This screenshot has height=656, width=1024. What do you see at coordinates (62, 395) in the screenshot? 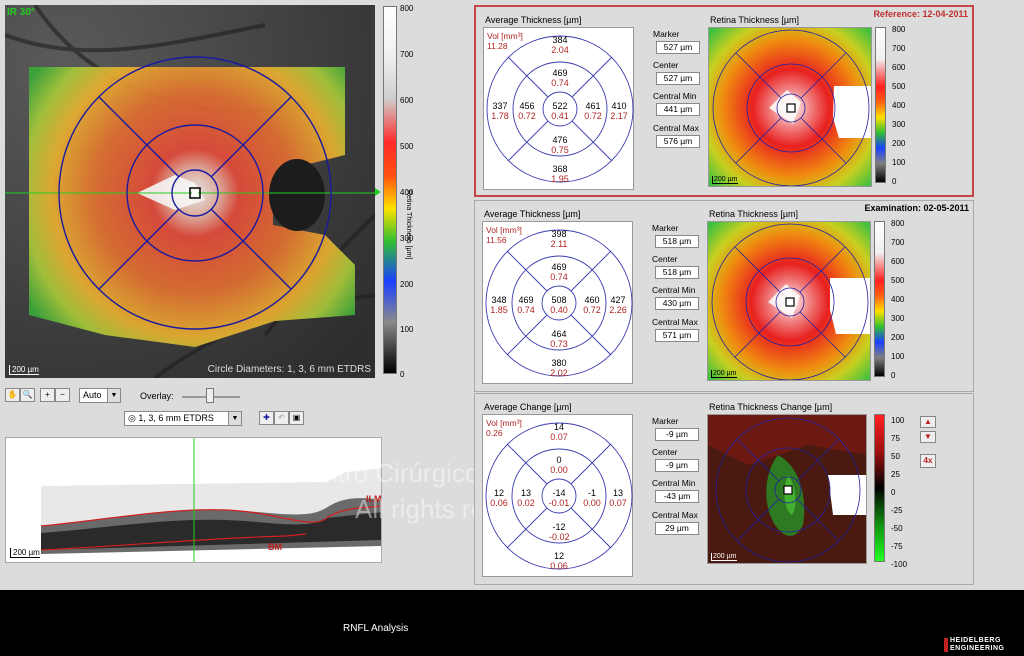
I see `zoom-out-button: −` at bounding box center [62, 395].